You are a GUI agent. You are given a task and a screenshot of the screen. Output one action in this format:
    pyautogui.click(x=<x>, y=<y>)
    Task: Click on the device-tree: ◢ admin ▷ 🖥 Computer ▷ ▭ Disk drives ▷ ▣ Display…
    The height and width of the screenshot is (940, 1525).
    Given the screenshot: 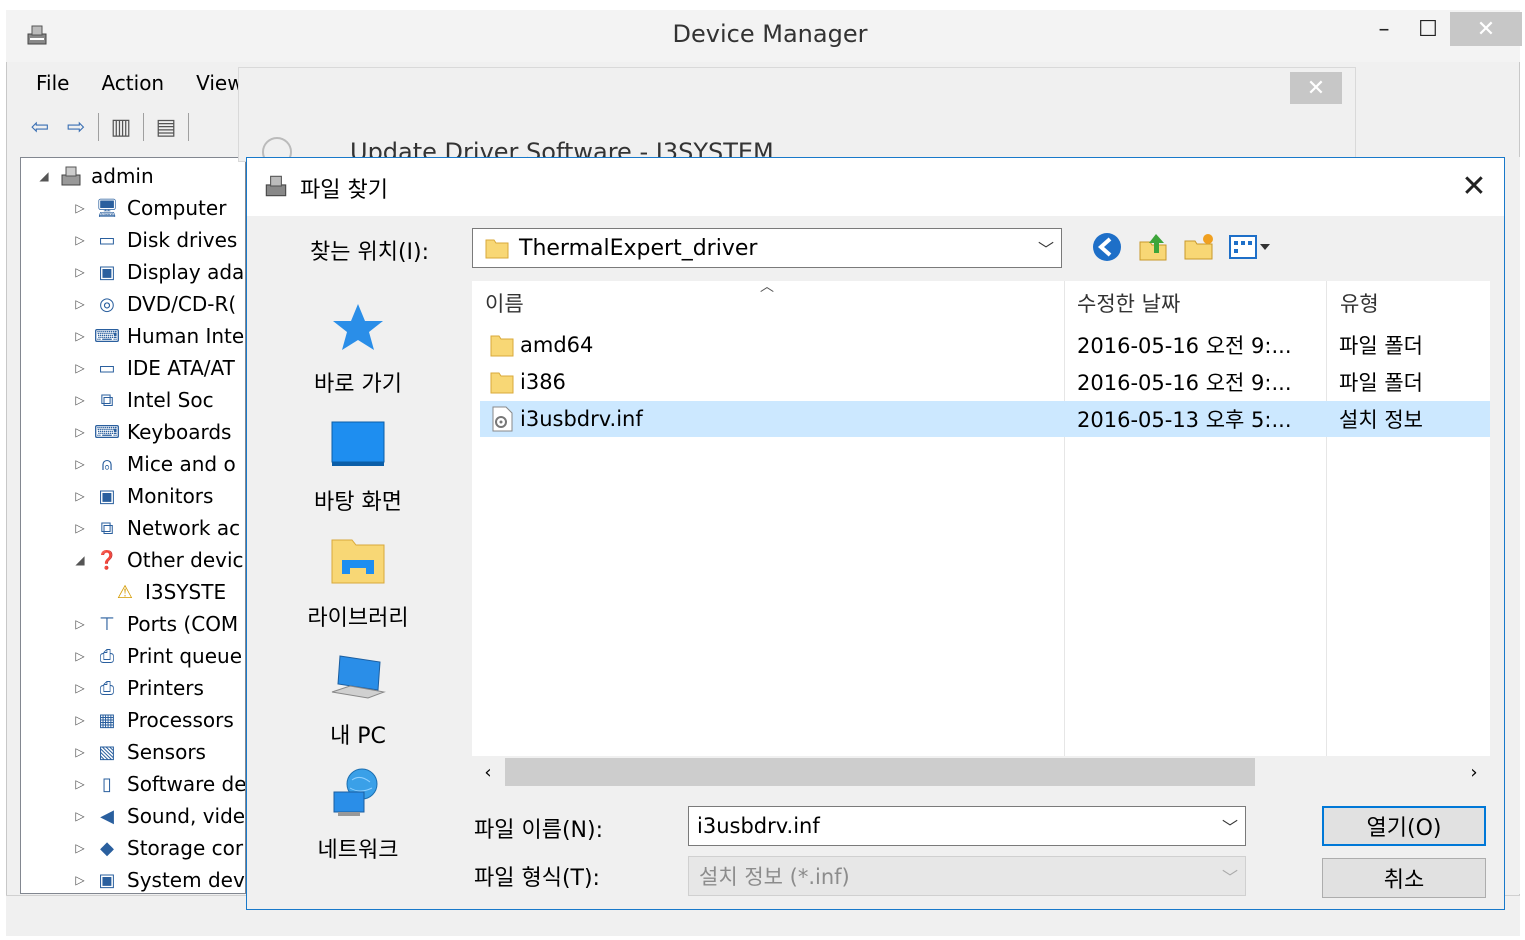 What is the action you would take?
    pyautogui.click(x=133, y=525)
    